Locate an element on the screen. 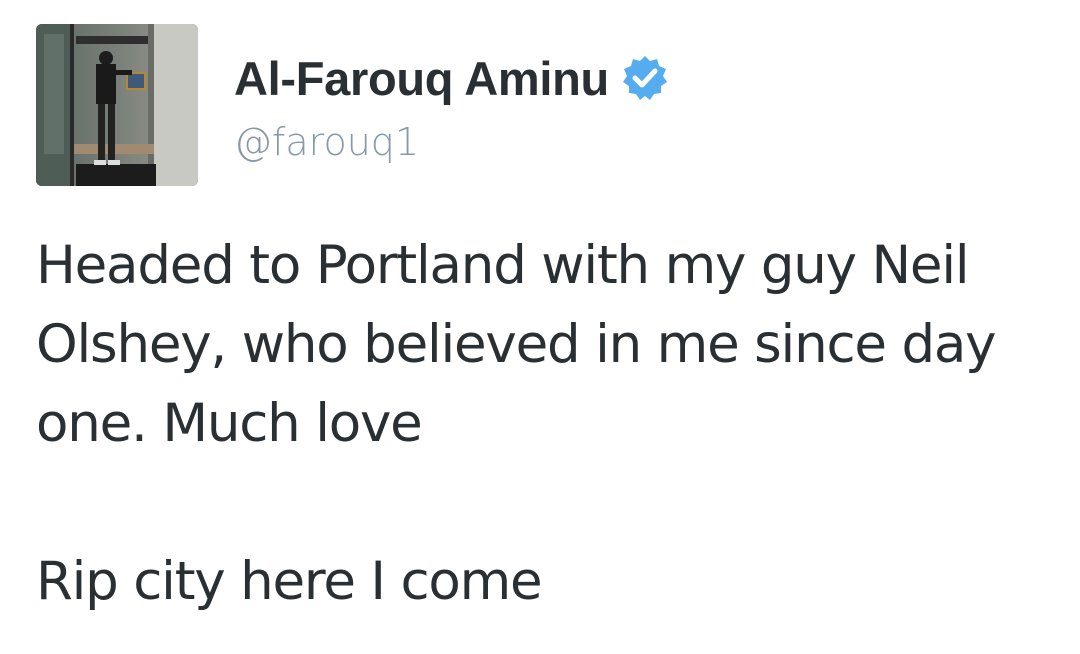  tweet-text-line: Olshey, who believed in me since day is located at coordinates (516, 344).